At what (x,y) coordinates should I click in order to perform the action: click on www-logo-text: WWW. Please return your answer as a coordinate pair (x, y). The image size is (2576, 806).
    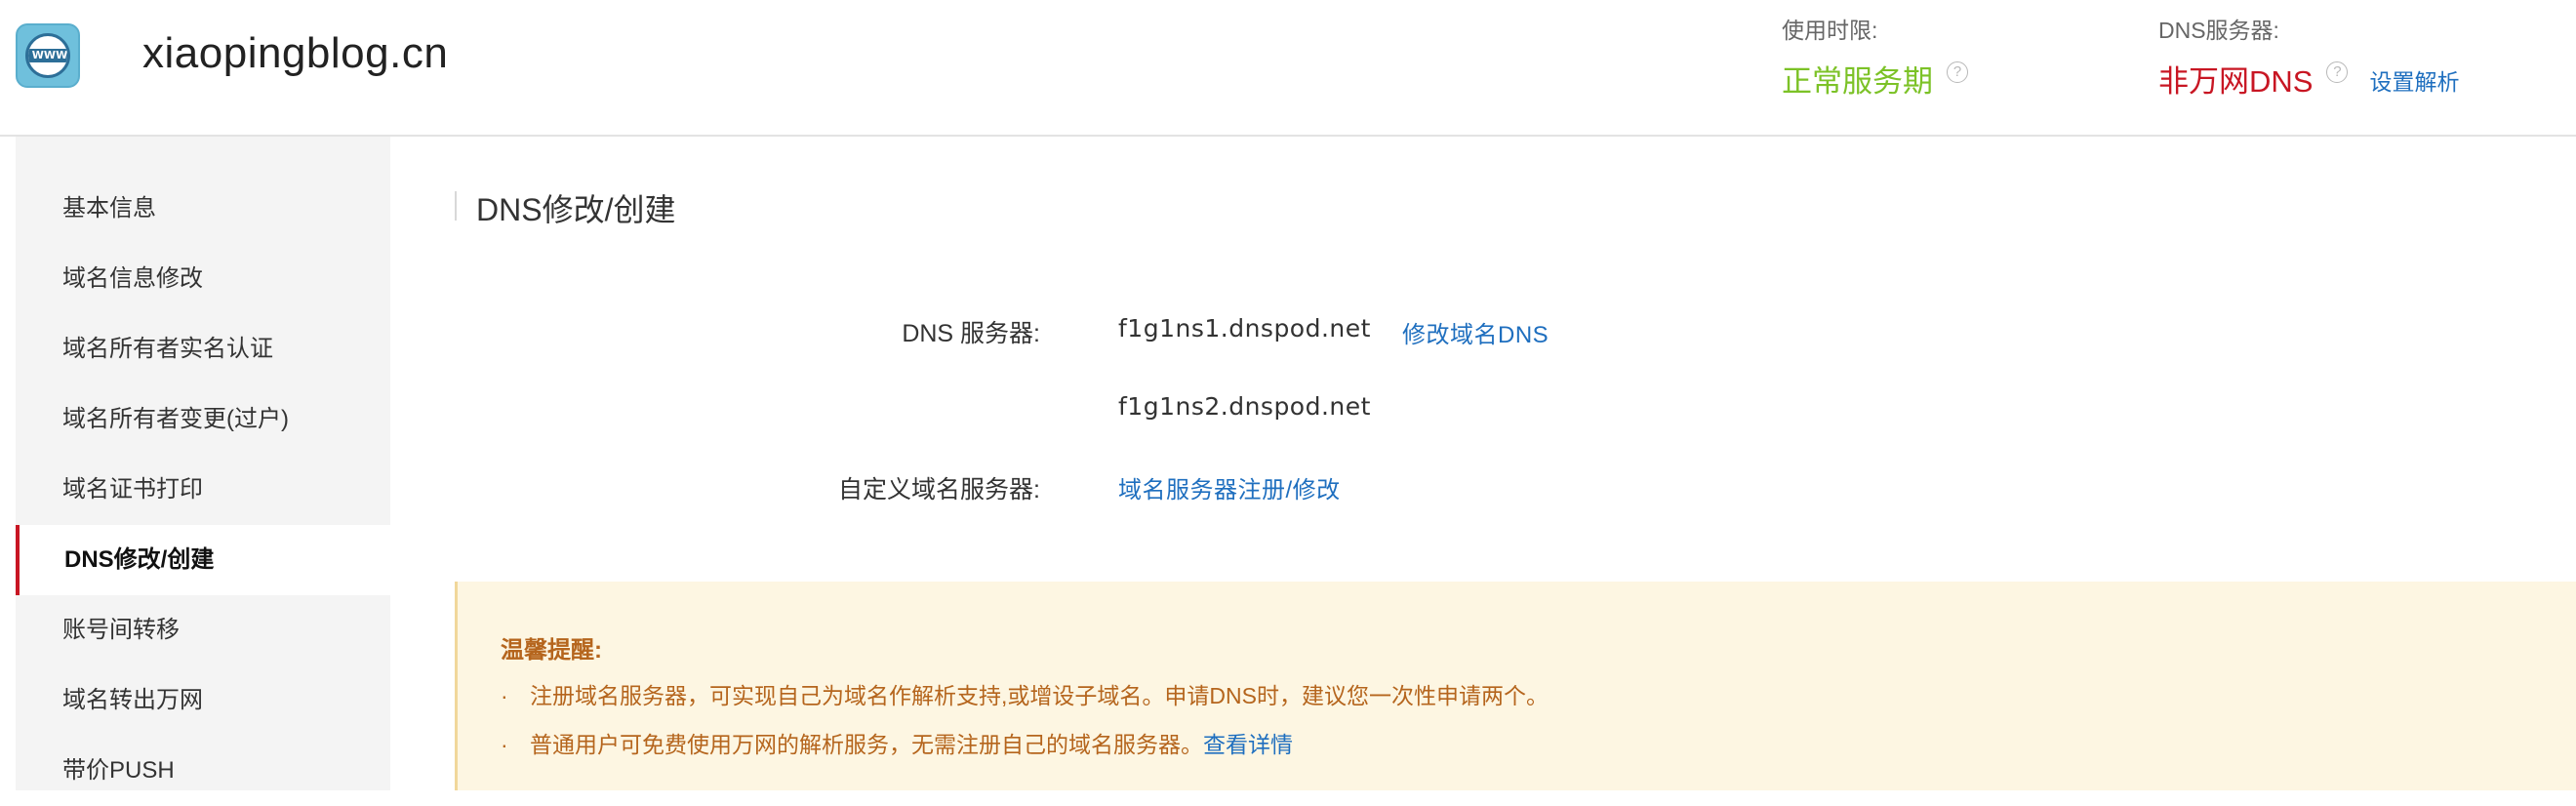
    Looking at the image, I should click on (47, 55).